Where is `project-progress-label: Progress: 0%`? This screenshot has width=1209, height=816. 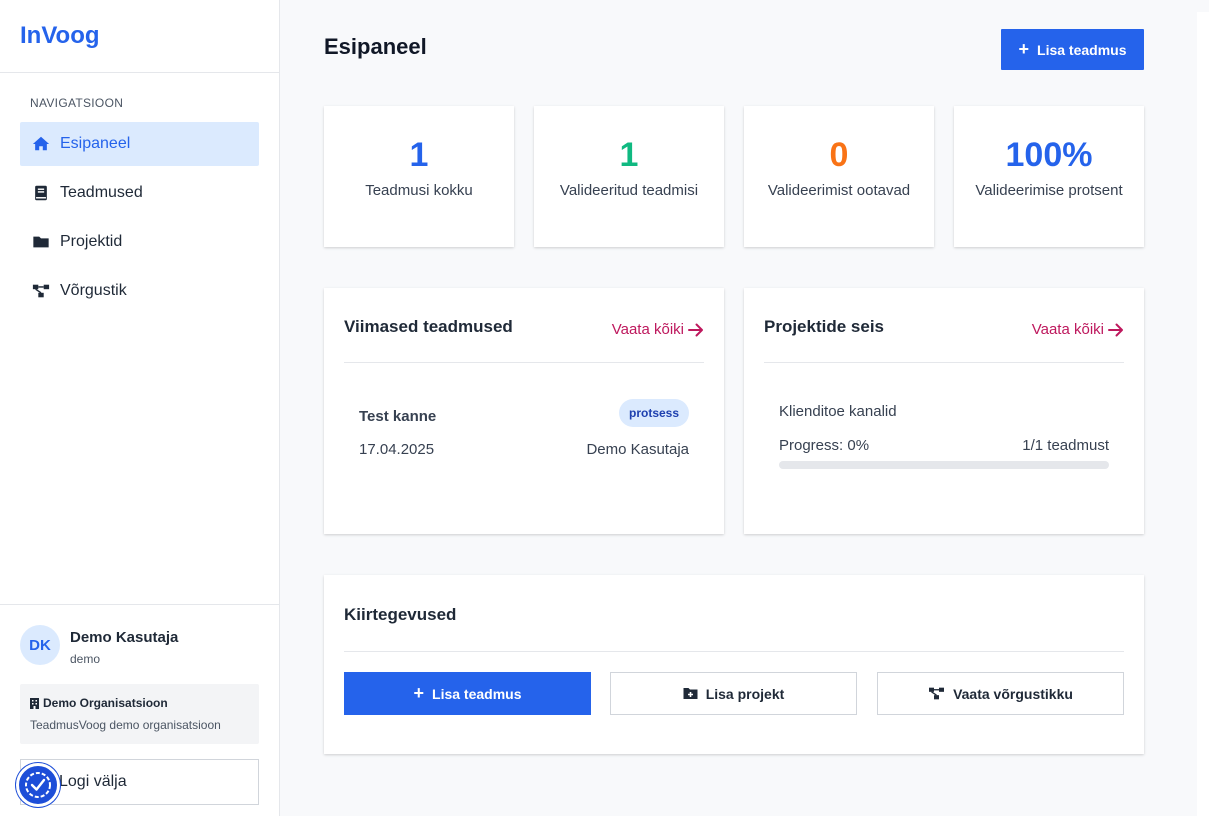 project-progress-label: Progress: 0% is located at coordinates (824, 445).